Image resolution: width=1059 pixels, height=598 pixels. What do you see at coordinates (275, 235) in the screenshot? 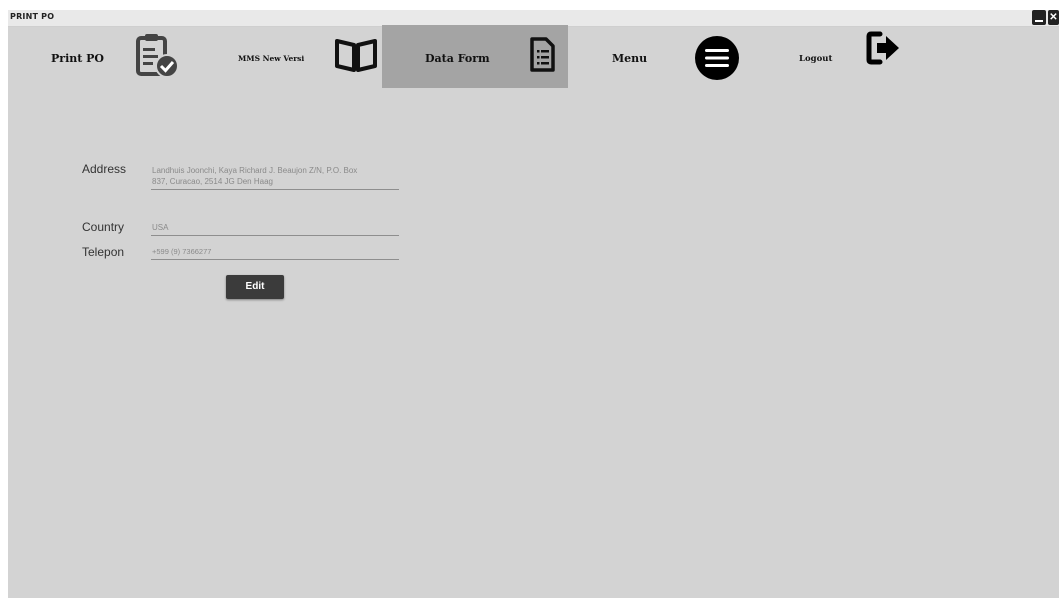
I see `country-underline` at bounding box center [275, 235].